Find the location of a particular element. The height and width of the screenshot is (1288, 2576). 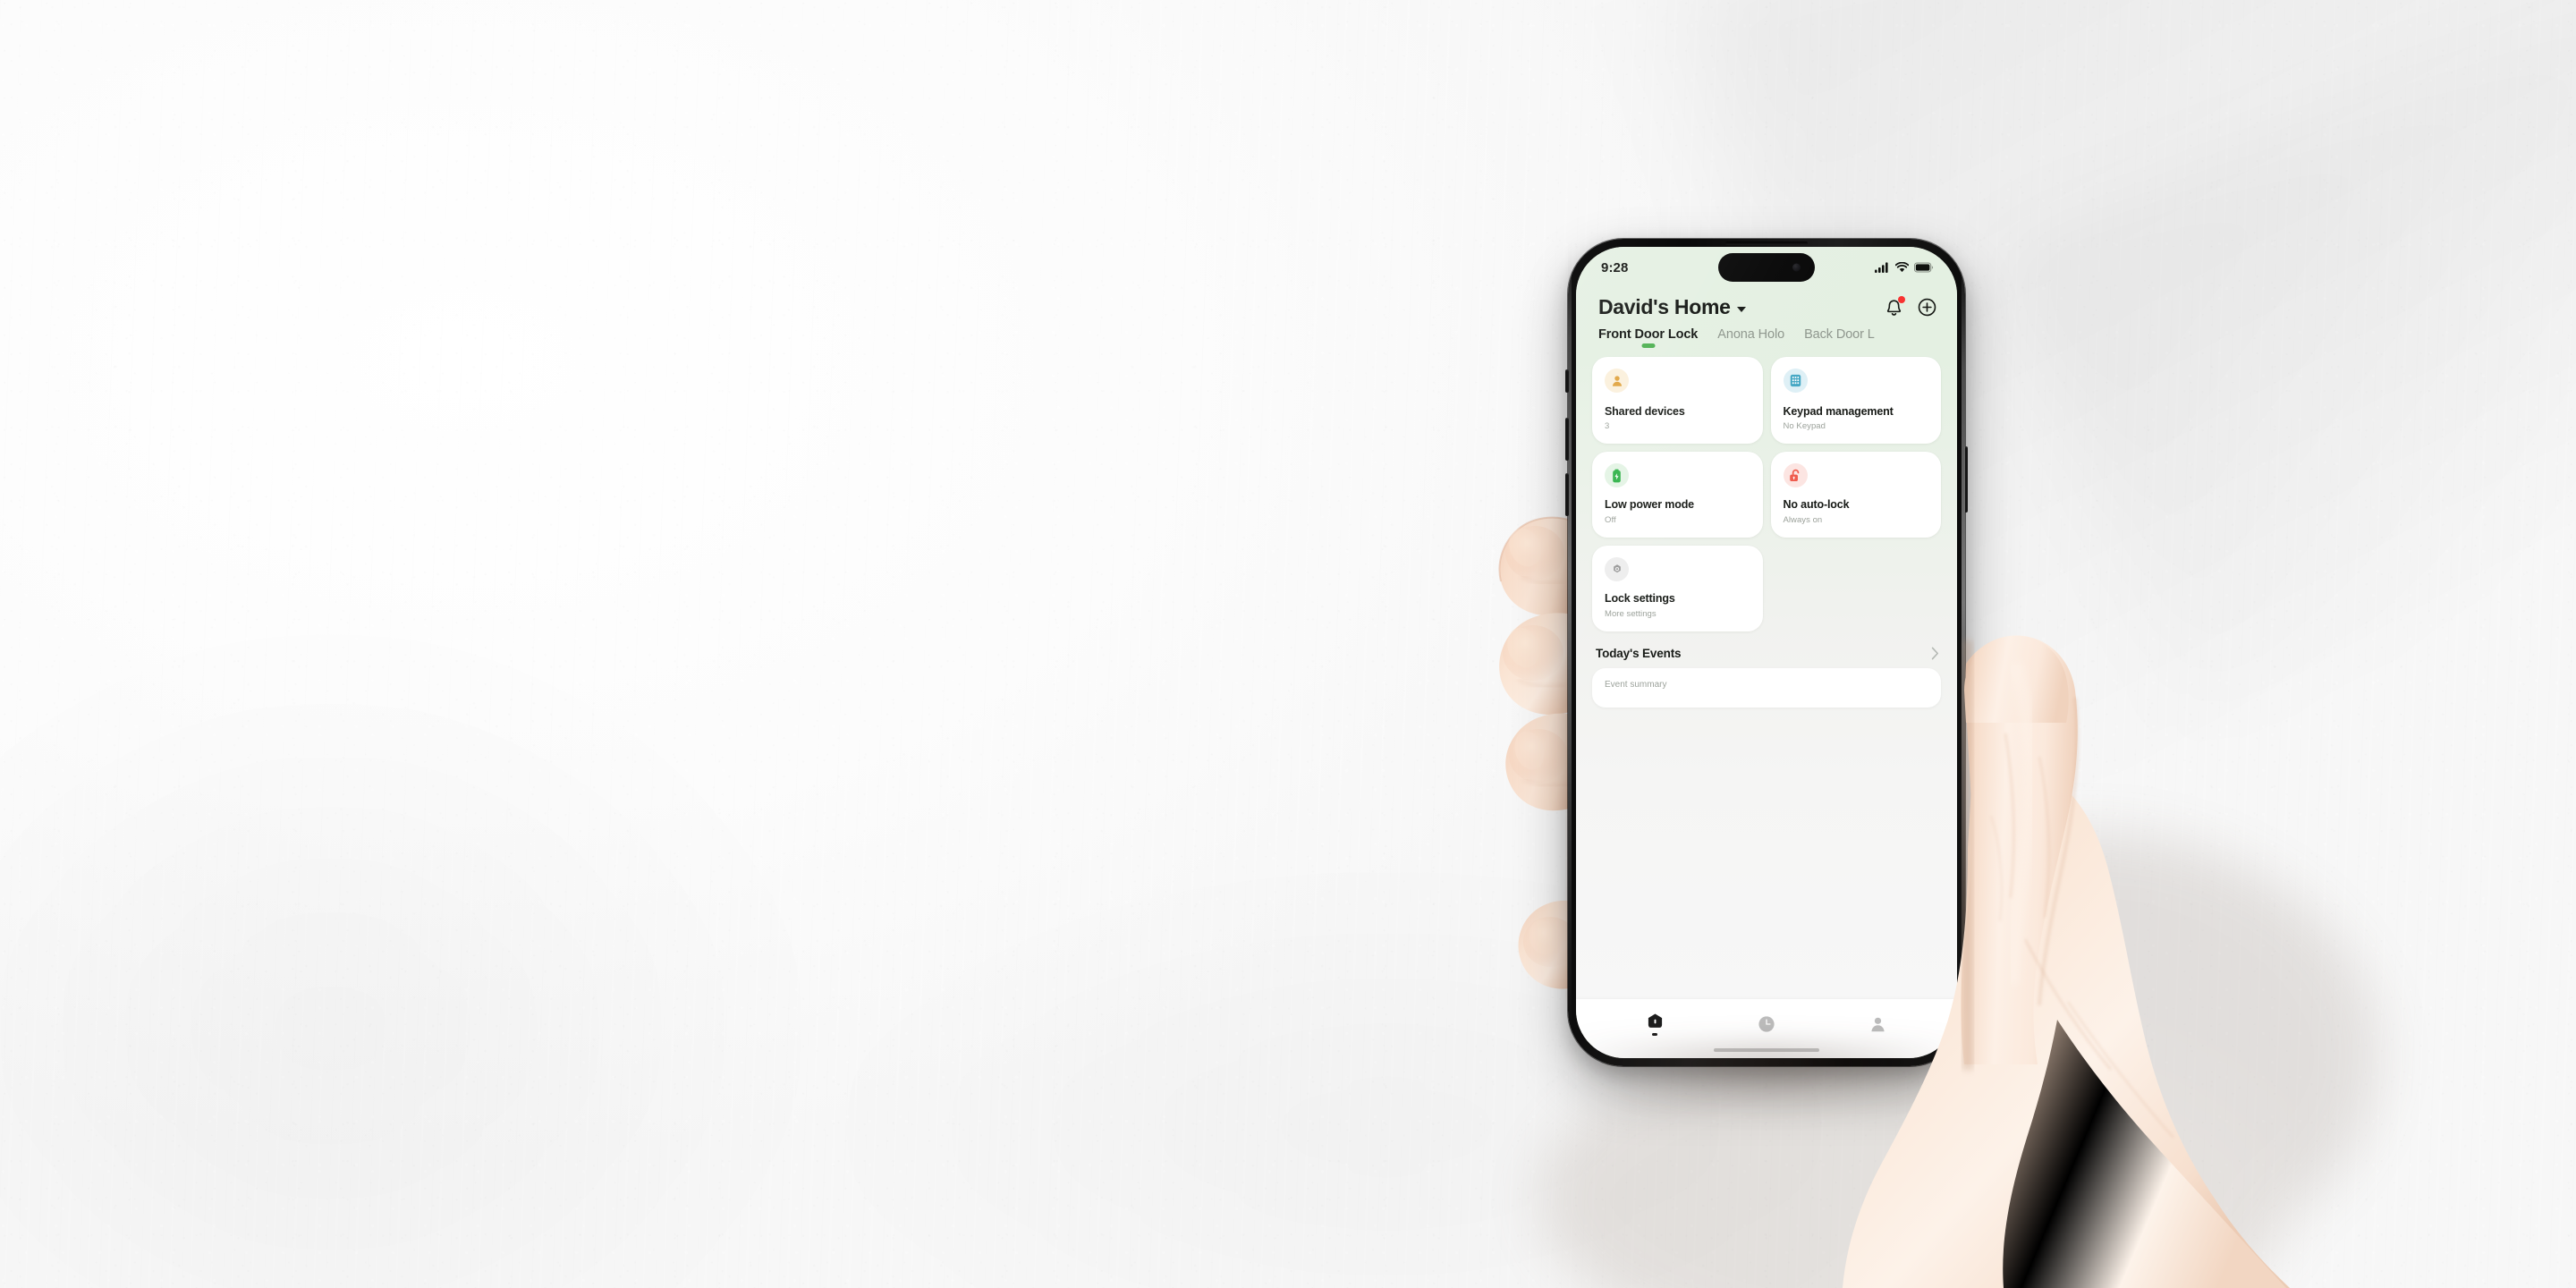

tab-anona-holo: Anona Holo is located at coordinates (1750, 337).